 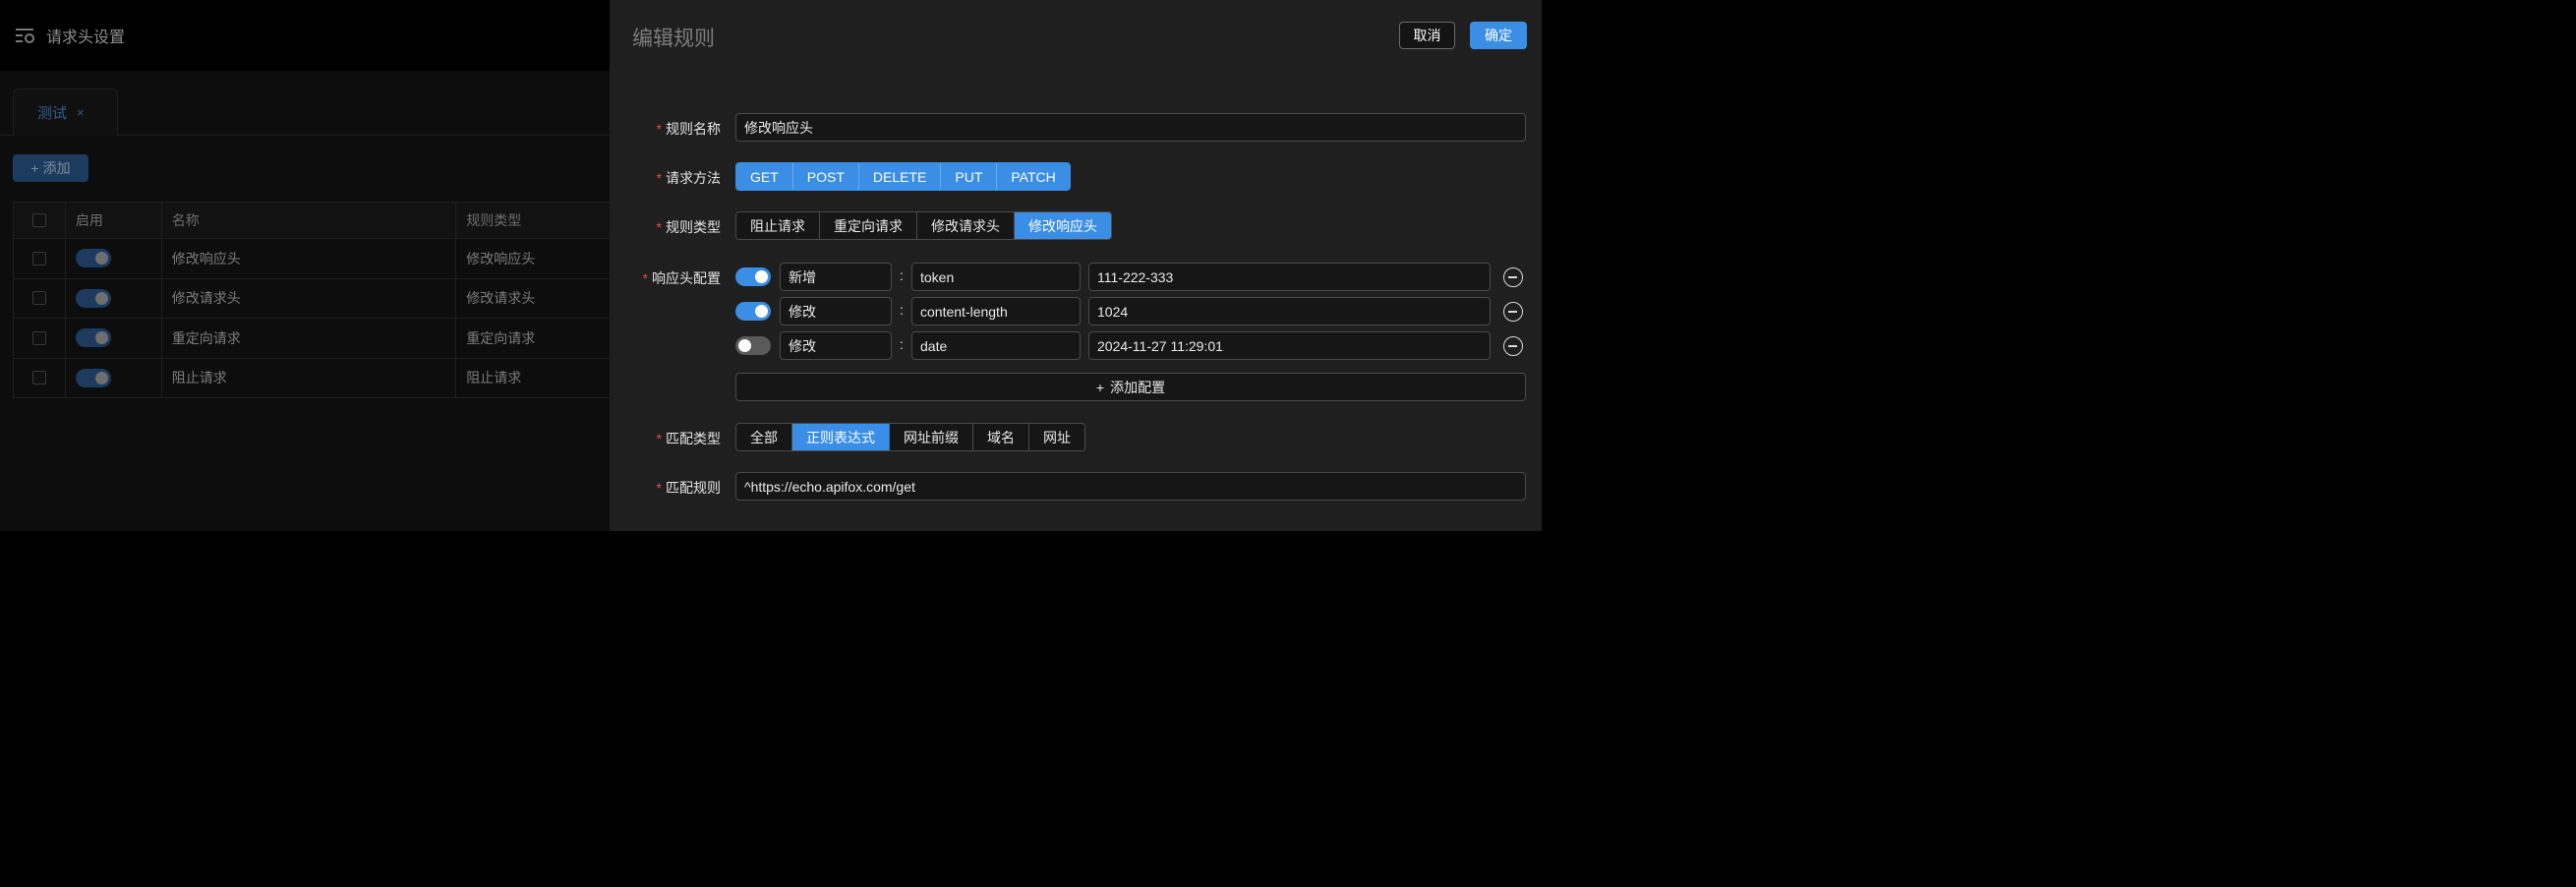 What do you see at coordinates (1063, 226) in the screenshot?
I see `rule-type-option-modify-response: 修改响应头` at bounding box center [1063, 226].